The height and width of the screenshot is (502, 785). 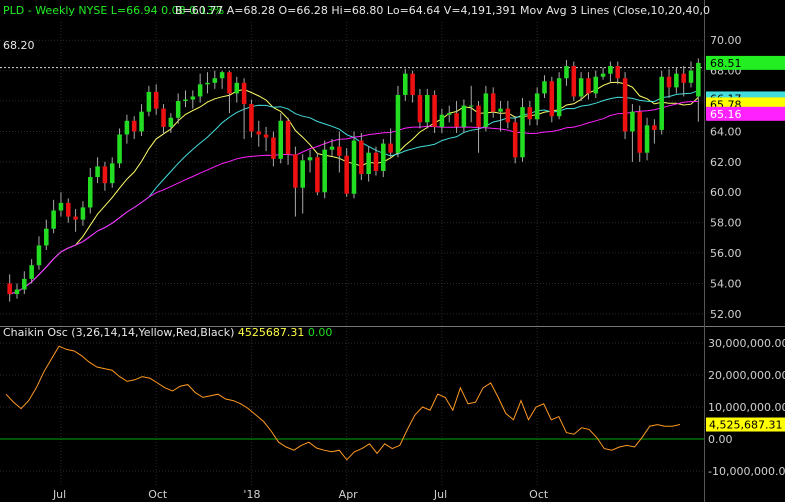 What do you see at coordinates (251, 10) in the screenshot?
I see `ask: A=68.28` at bounding box center [251, 10].